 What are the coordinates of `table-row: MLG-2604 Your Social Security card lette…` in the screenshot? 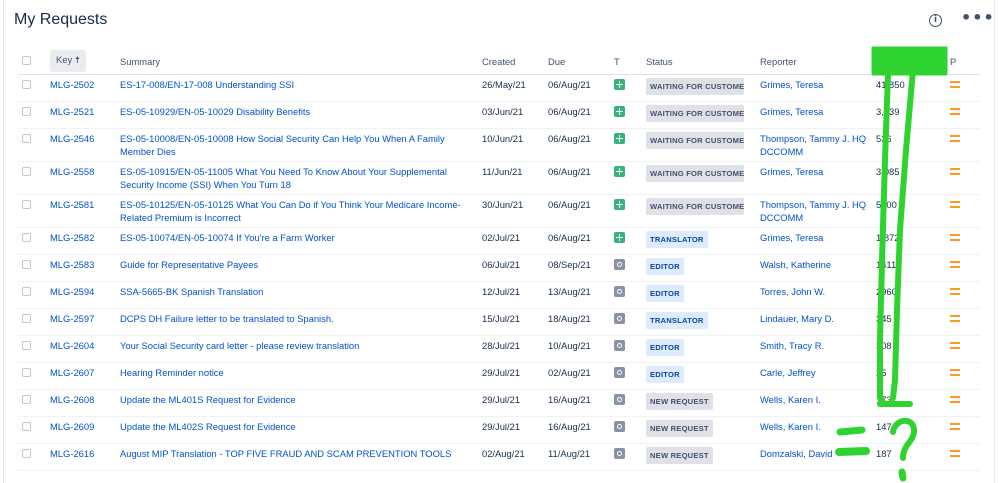 It's located at (499, 349).